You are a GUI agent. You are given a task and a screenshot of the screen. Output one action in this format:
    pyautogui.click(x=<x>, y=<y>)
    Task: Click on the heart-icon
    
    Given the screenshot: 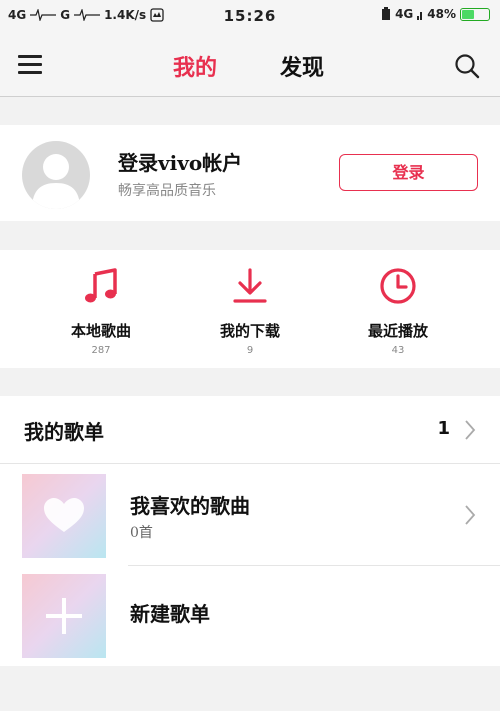 What is the action you would take?
    pyautogui.click(x=64, y=515)
    